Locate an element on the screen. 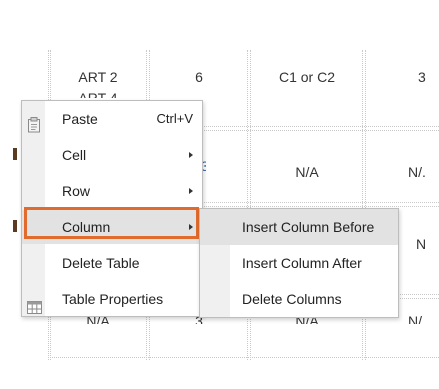  menu-item-insert-column-after: Insert Column After is located at coordinates (299, 263).